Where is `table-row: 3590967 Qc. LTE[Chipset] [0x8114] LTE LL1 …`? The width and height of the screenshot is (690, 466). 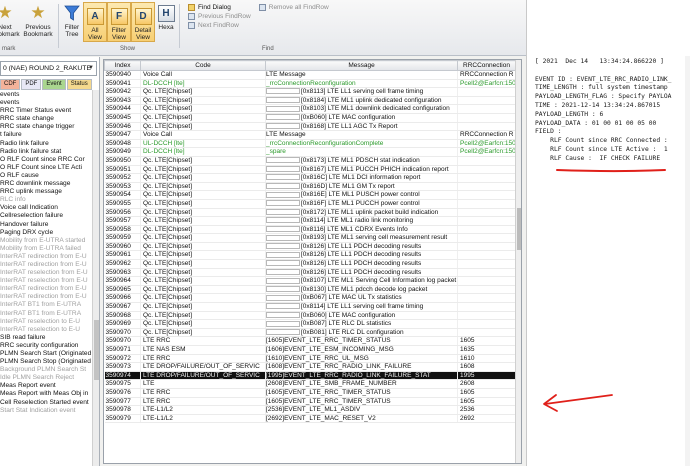
table-row: 3590967 Qc. LTE[Chipset] [0x8114] LTE LL1 … is located at coordinates (310, 307).